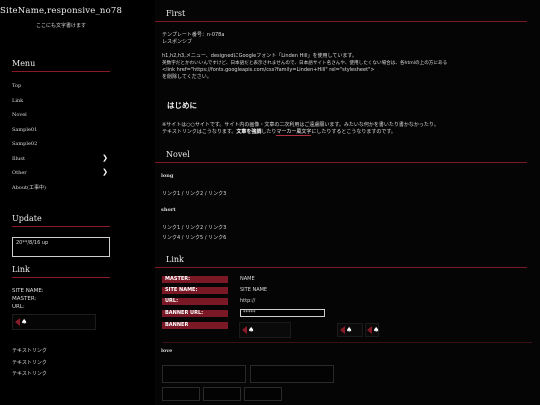 The height and width of the screenshot is (405, 540). I want to click on menu-item-top: Top, so click(61, 88).